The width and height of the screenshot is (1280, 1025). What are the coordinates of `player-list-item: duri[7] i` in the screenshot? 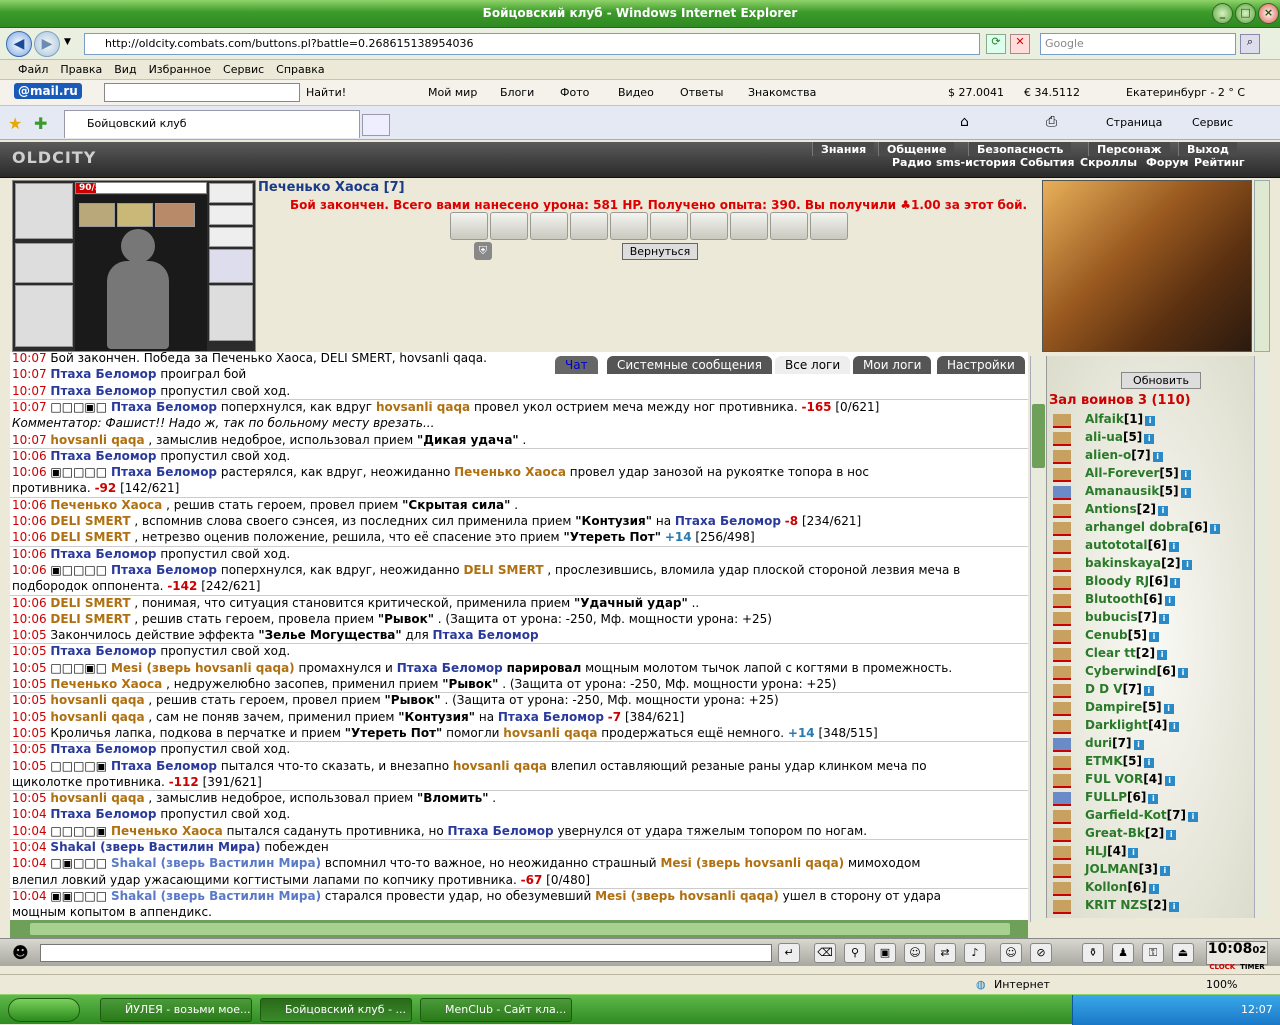 It's located at (1114, 743).